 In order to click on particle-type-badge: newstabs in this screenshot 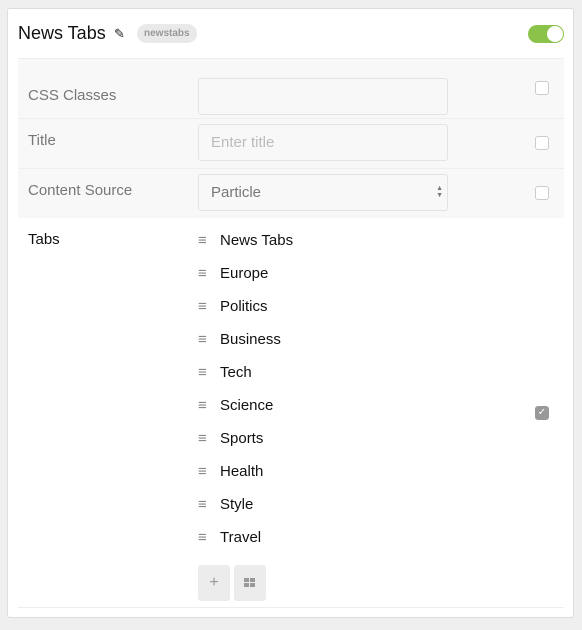, I will do `click(167, 33)`.